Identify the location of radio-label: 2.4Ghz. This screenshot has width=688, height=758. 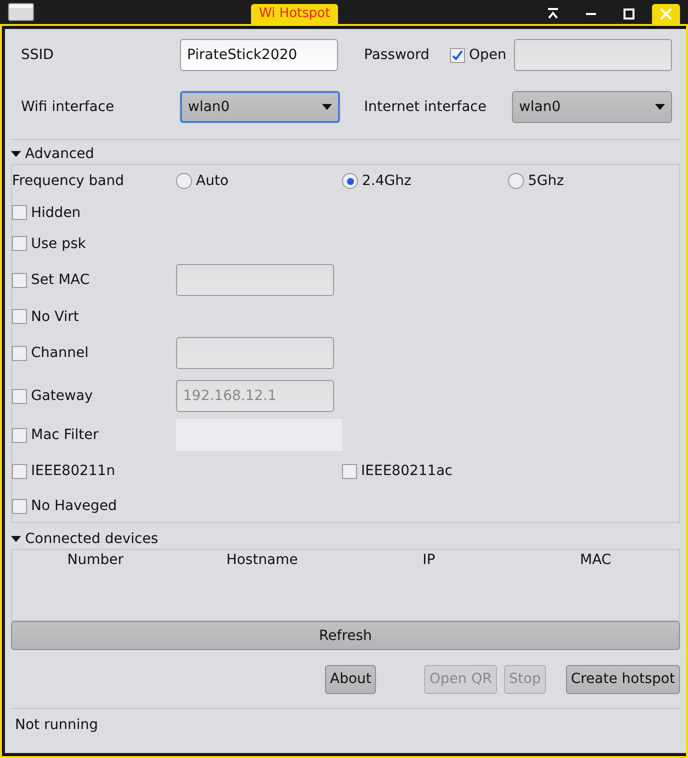
(387, 181).